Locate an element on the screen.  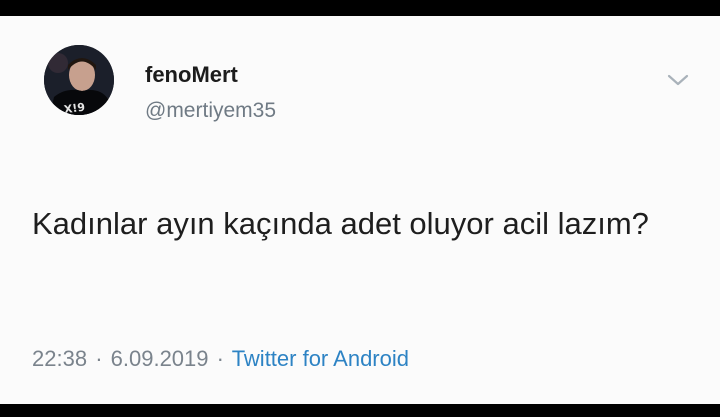
tweet-time: 22:38 is located at coordinates (59, 358).